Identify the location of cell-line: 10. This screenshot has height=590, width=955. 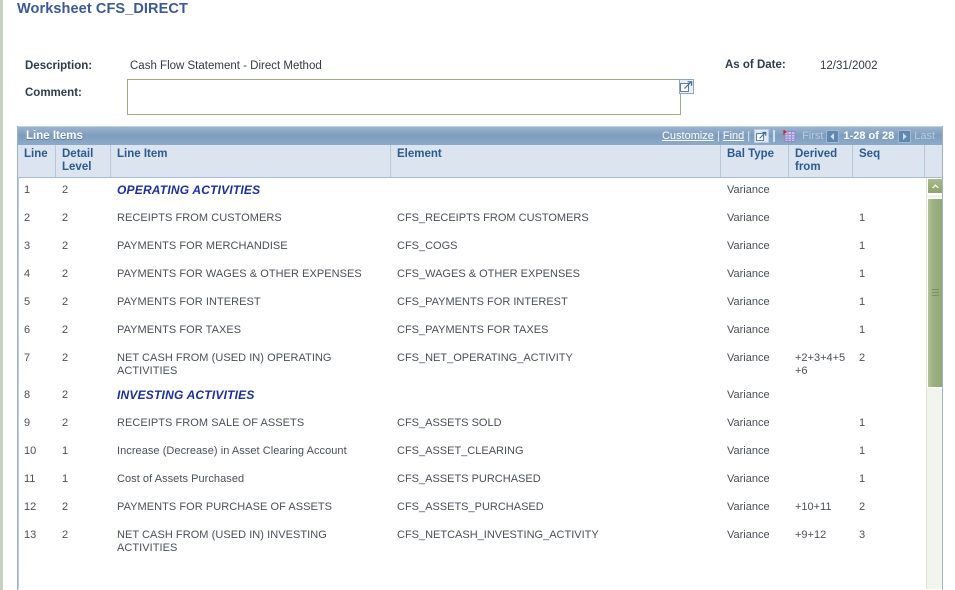
(30, 451).